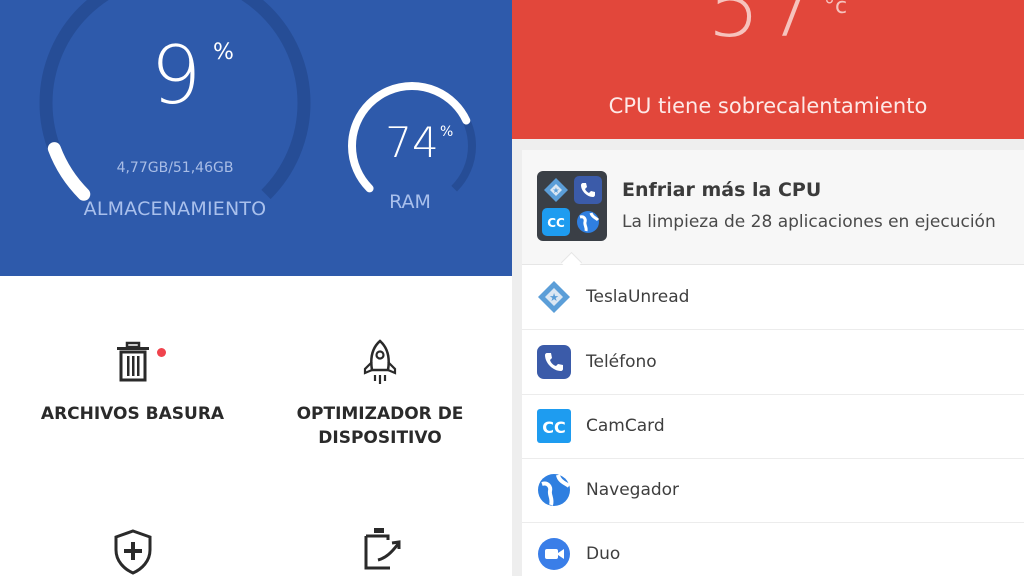 The width and height of the screenshot is (1024, 576). I want to click on notification-dot, so click(161, 352).